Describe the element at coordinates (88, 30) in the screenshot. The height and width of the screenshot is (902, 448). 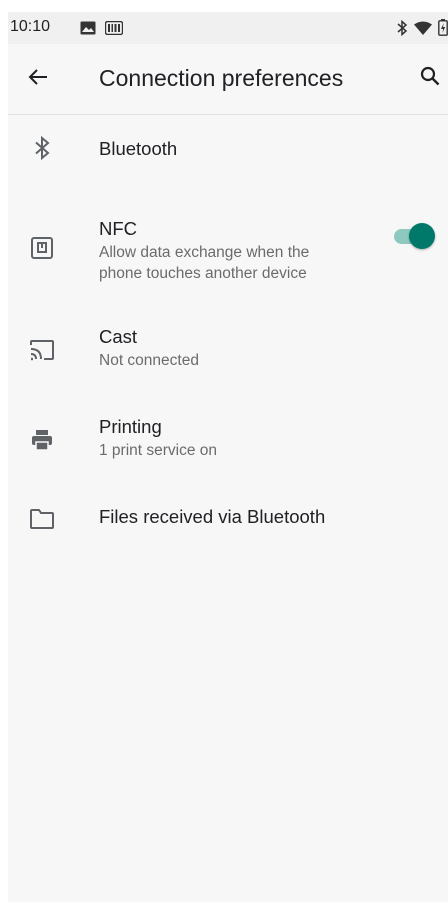
I see `image-icon` at that location.